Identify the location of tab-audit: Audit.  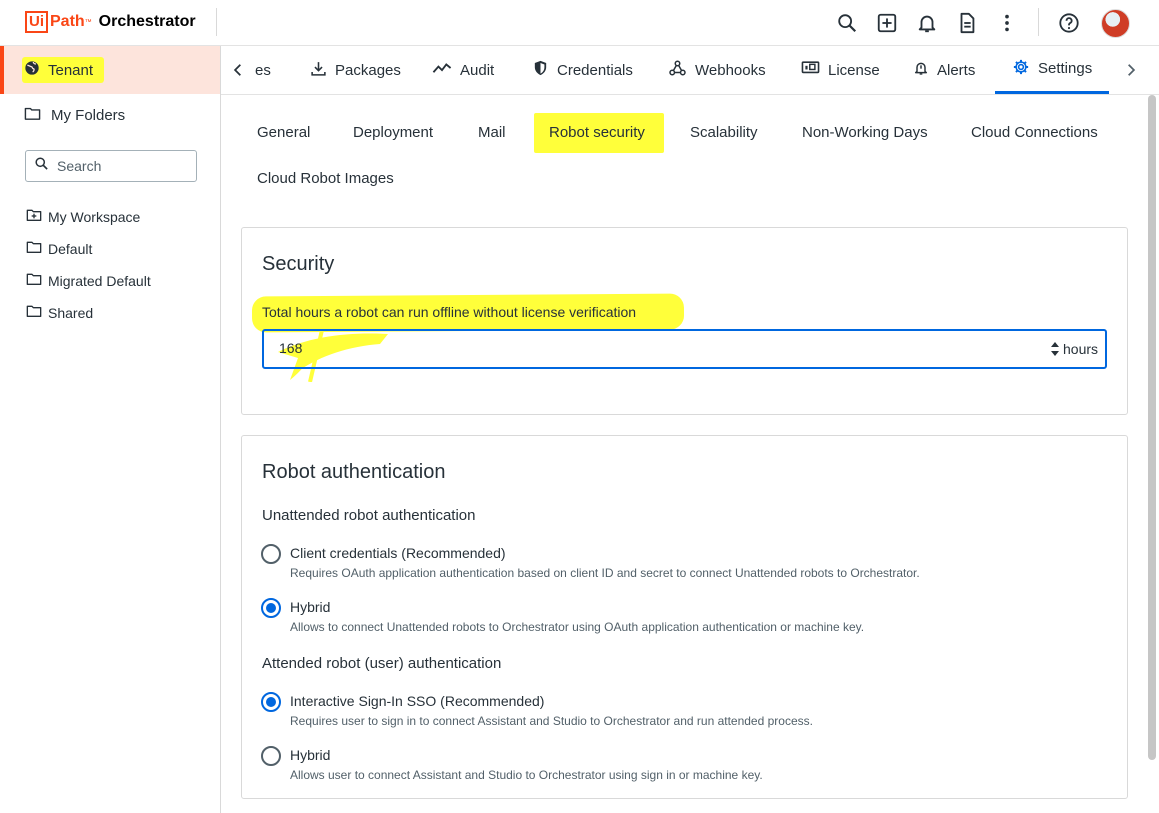
(463, 70).